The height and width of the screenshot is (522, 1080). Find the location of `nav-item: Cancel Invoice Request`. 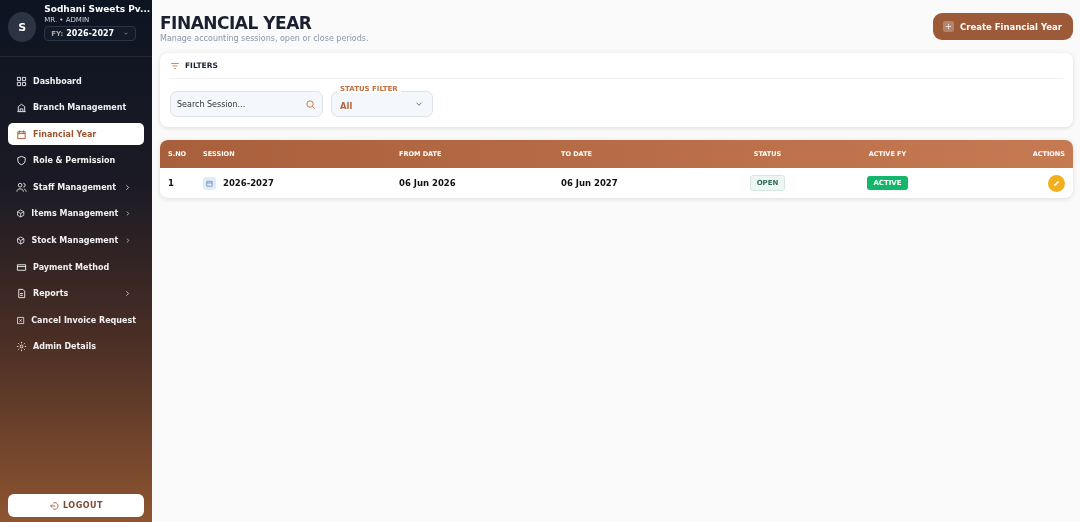

nav-item: Cancel Invoice Request is located at coordinates (76, 320).